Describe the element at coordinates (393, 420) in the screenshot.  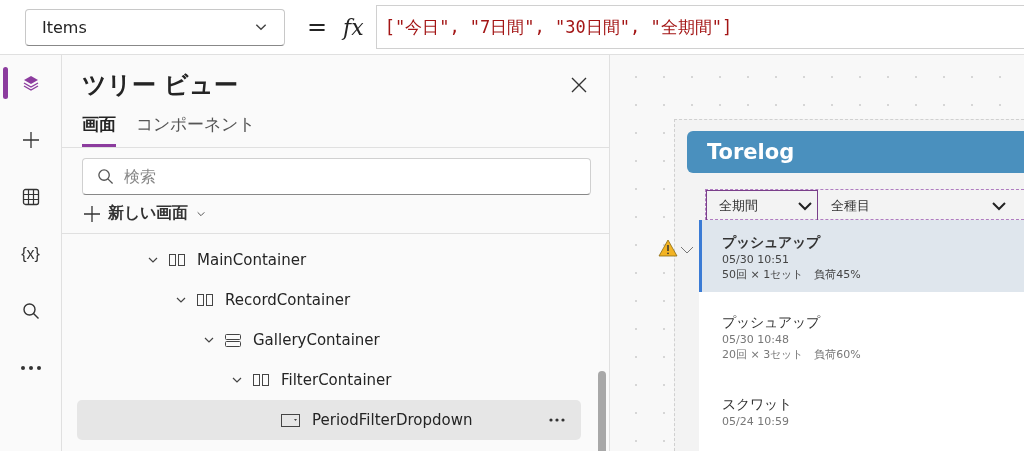
I see `tree-item-label: PeriodFilterDropdown` at that location.